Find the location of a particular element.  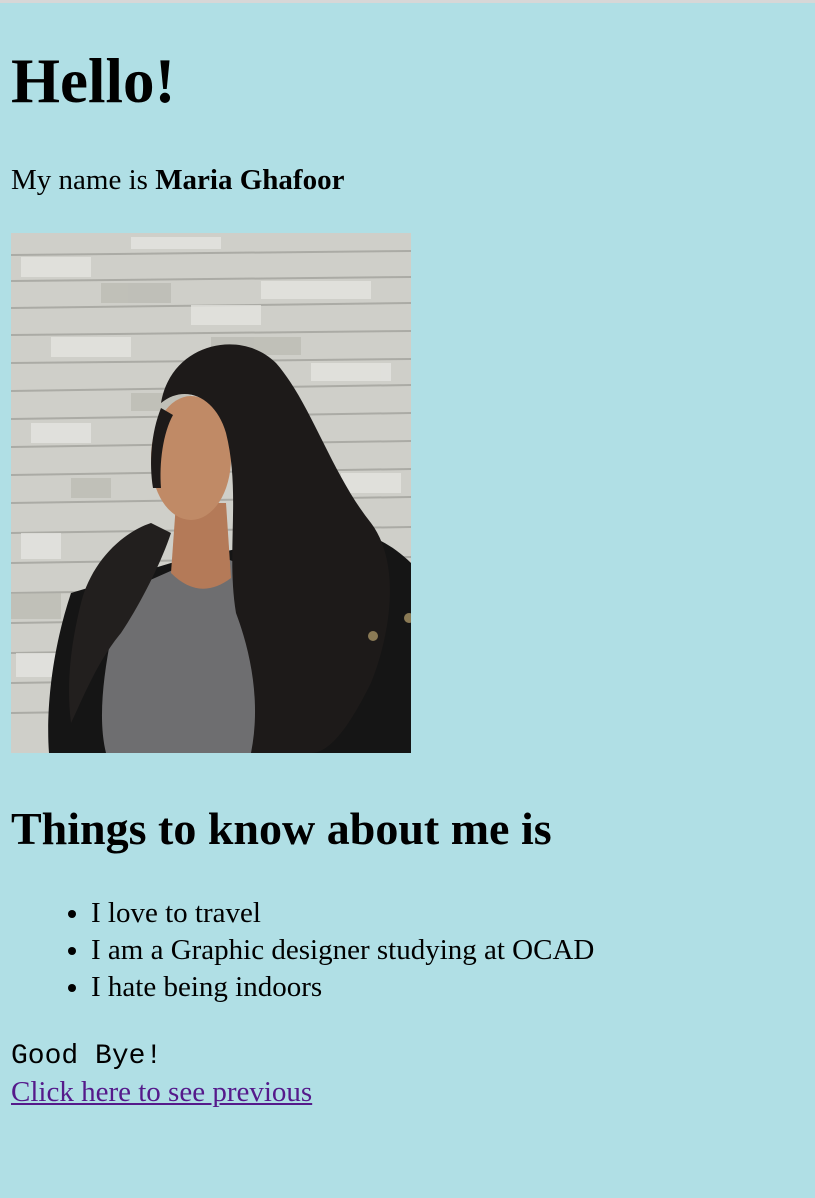

goodbye-text: Good Bye! is located at coordinates (87, 1056).